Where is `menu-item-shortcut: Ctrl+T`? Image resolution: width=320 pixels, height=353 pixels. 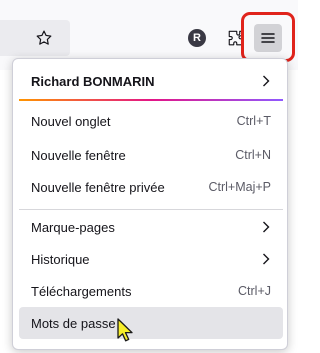 menu-item-shortcut: Ctrl+T is located at coordinates (253, 121).